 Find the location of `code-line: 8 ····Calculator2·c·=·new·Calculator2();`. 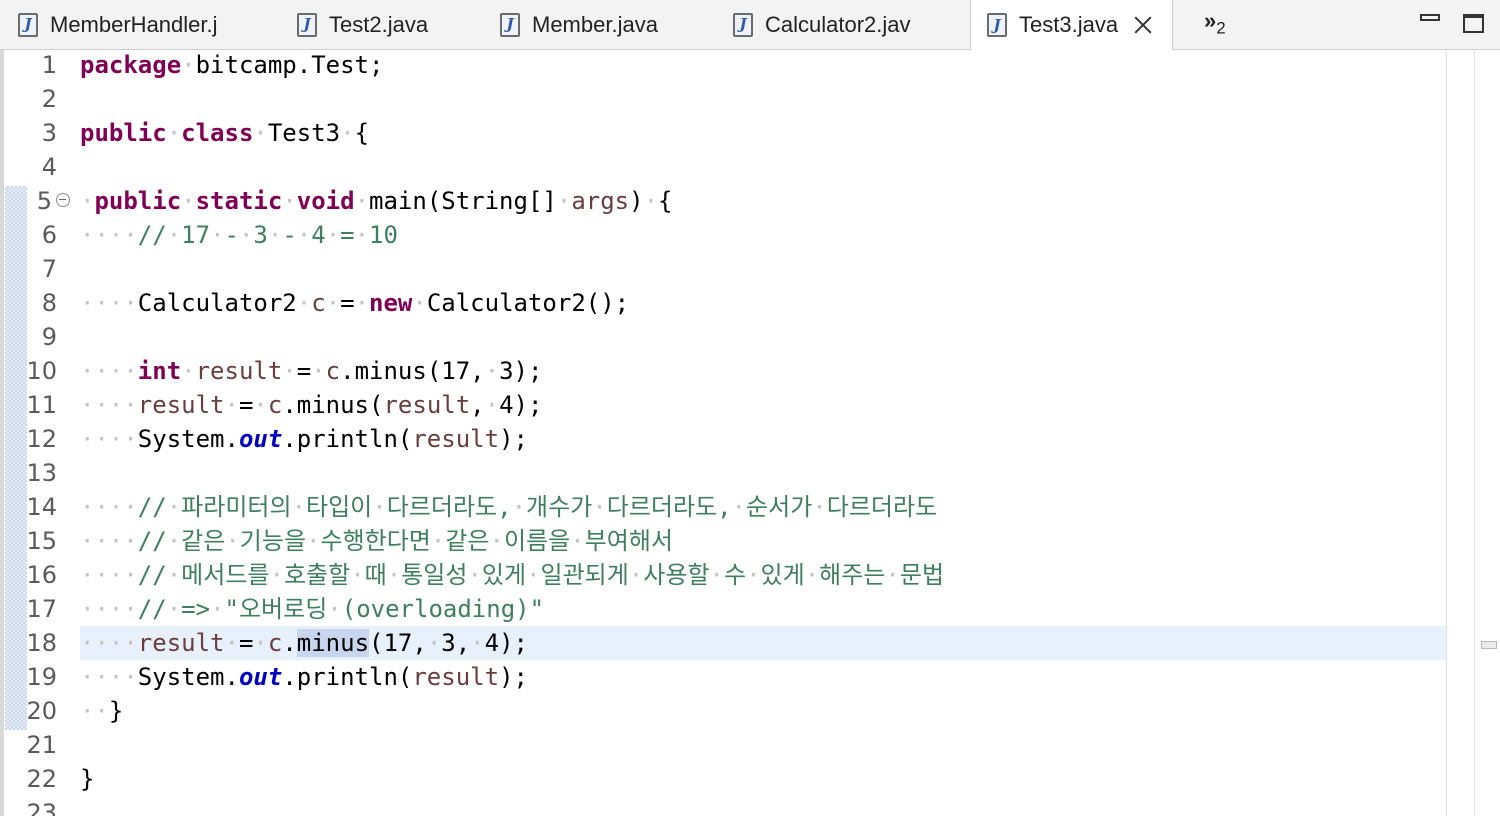

code-line: 8 ····Calculator2·c·=·new·Calculator2(); is located at coordinates (723, 303).